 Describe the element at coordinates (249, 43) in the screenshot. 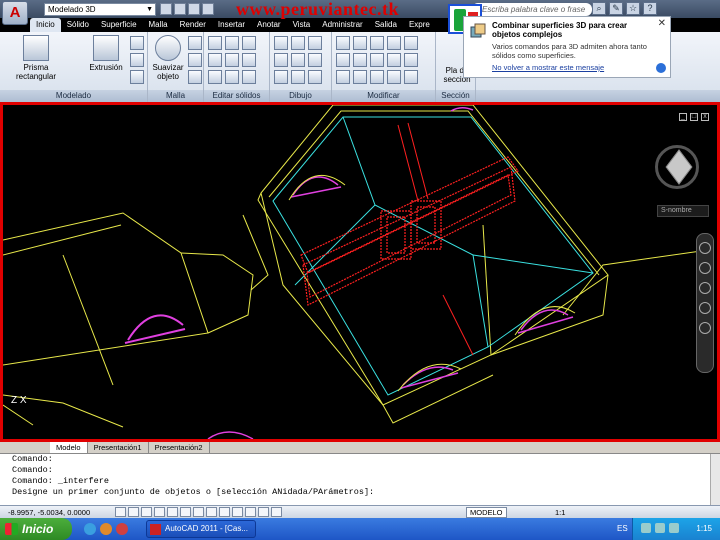

I see `intersect-icon` at that location.